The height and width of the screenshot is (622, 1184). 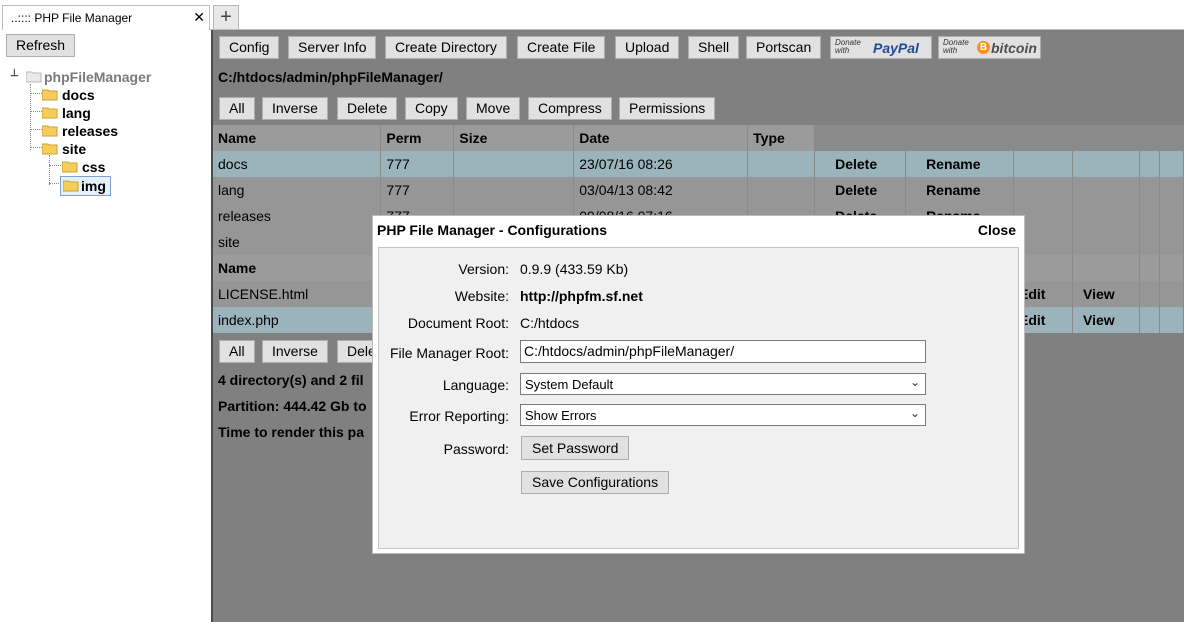 I want to click on partition-info: Partition: 444.42 Gb to, so click(x=292, y=406).